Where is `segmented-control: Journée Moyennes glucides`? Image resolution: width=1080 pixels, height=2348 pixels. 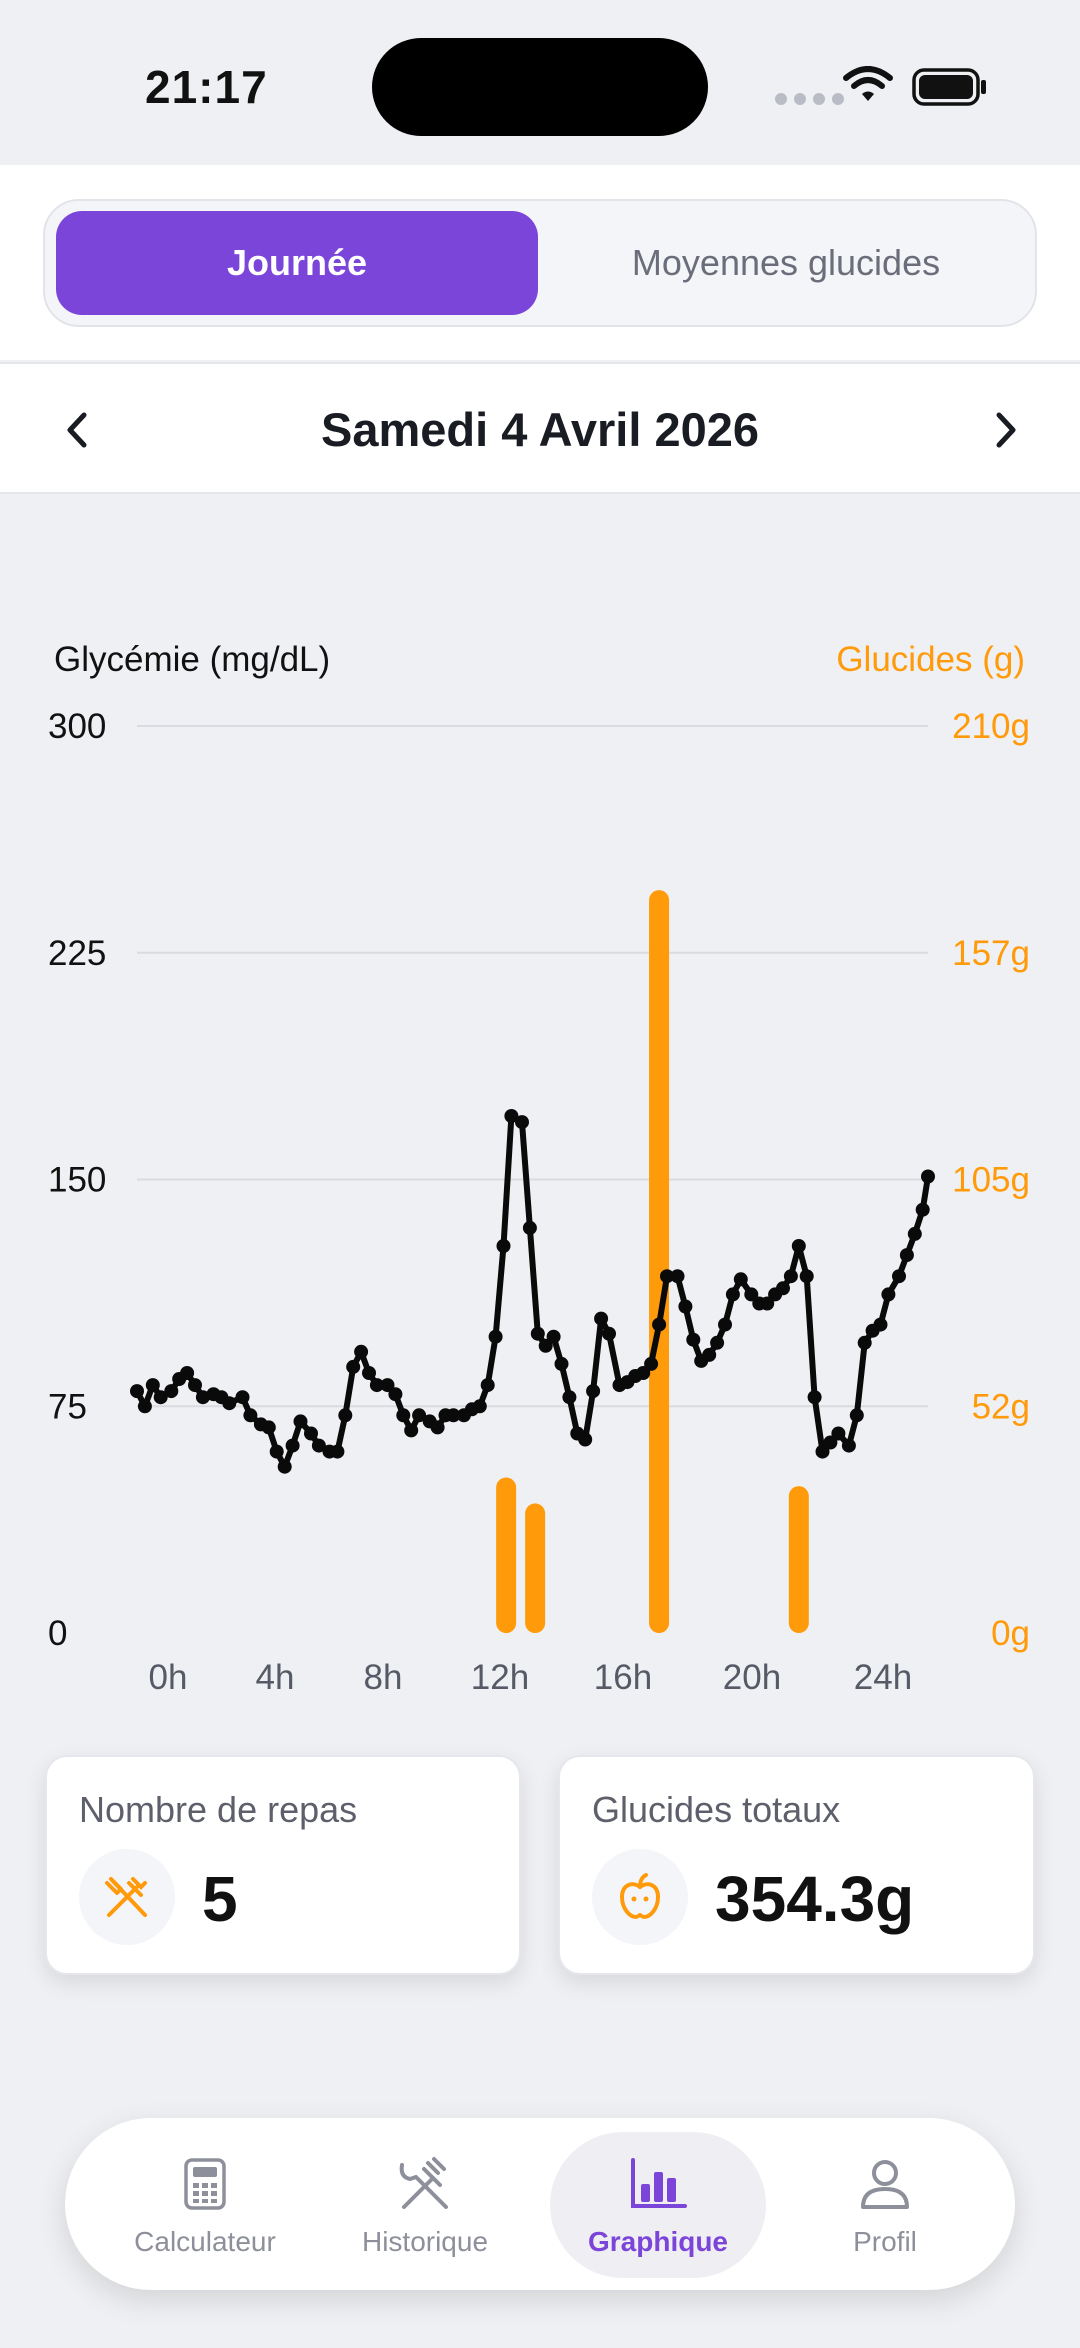 segmented-control: Journée Moyennes glucides is located at coordinates (540, 263).